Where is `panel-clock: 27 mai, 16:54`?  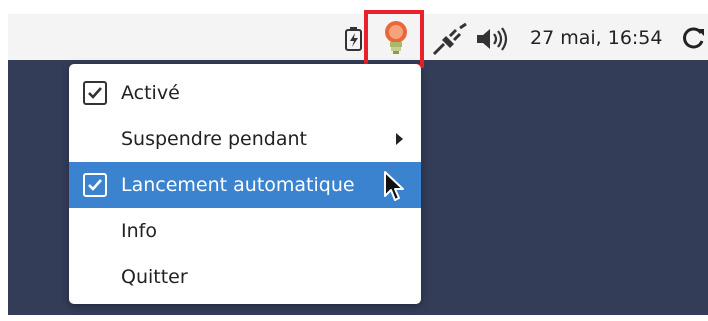 panel-clock: 27 mai, 16:54 is located at coordinates (596, 38).